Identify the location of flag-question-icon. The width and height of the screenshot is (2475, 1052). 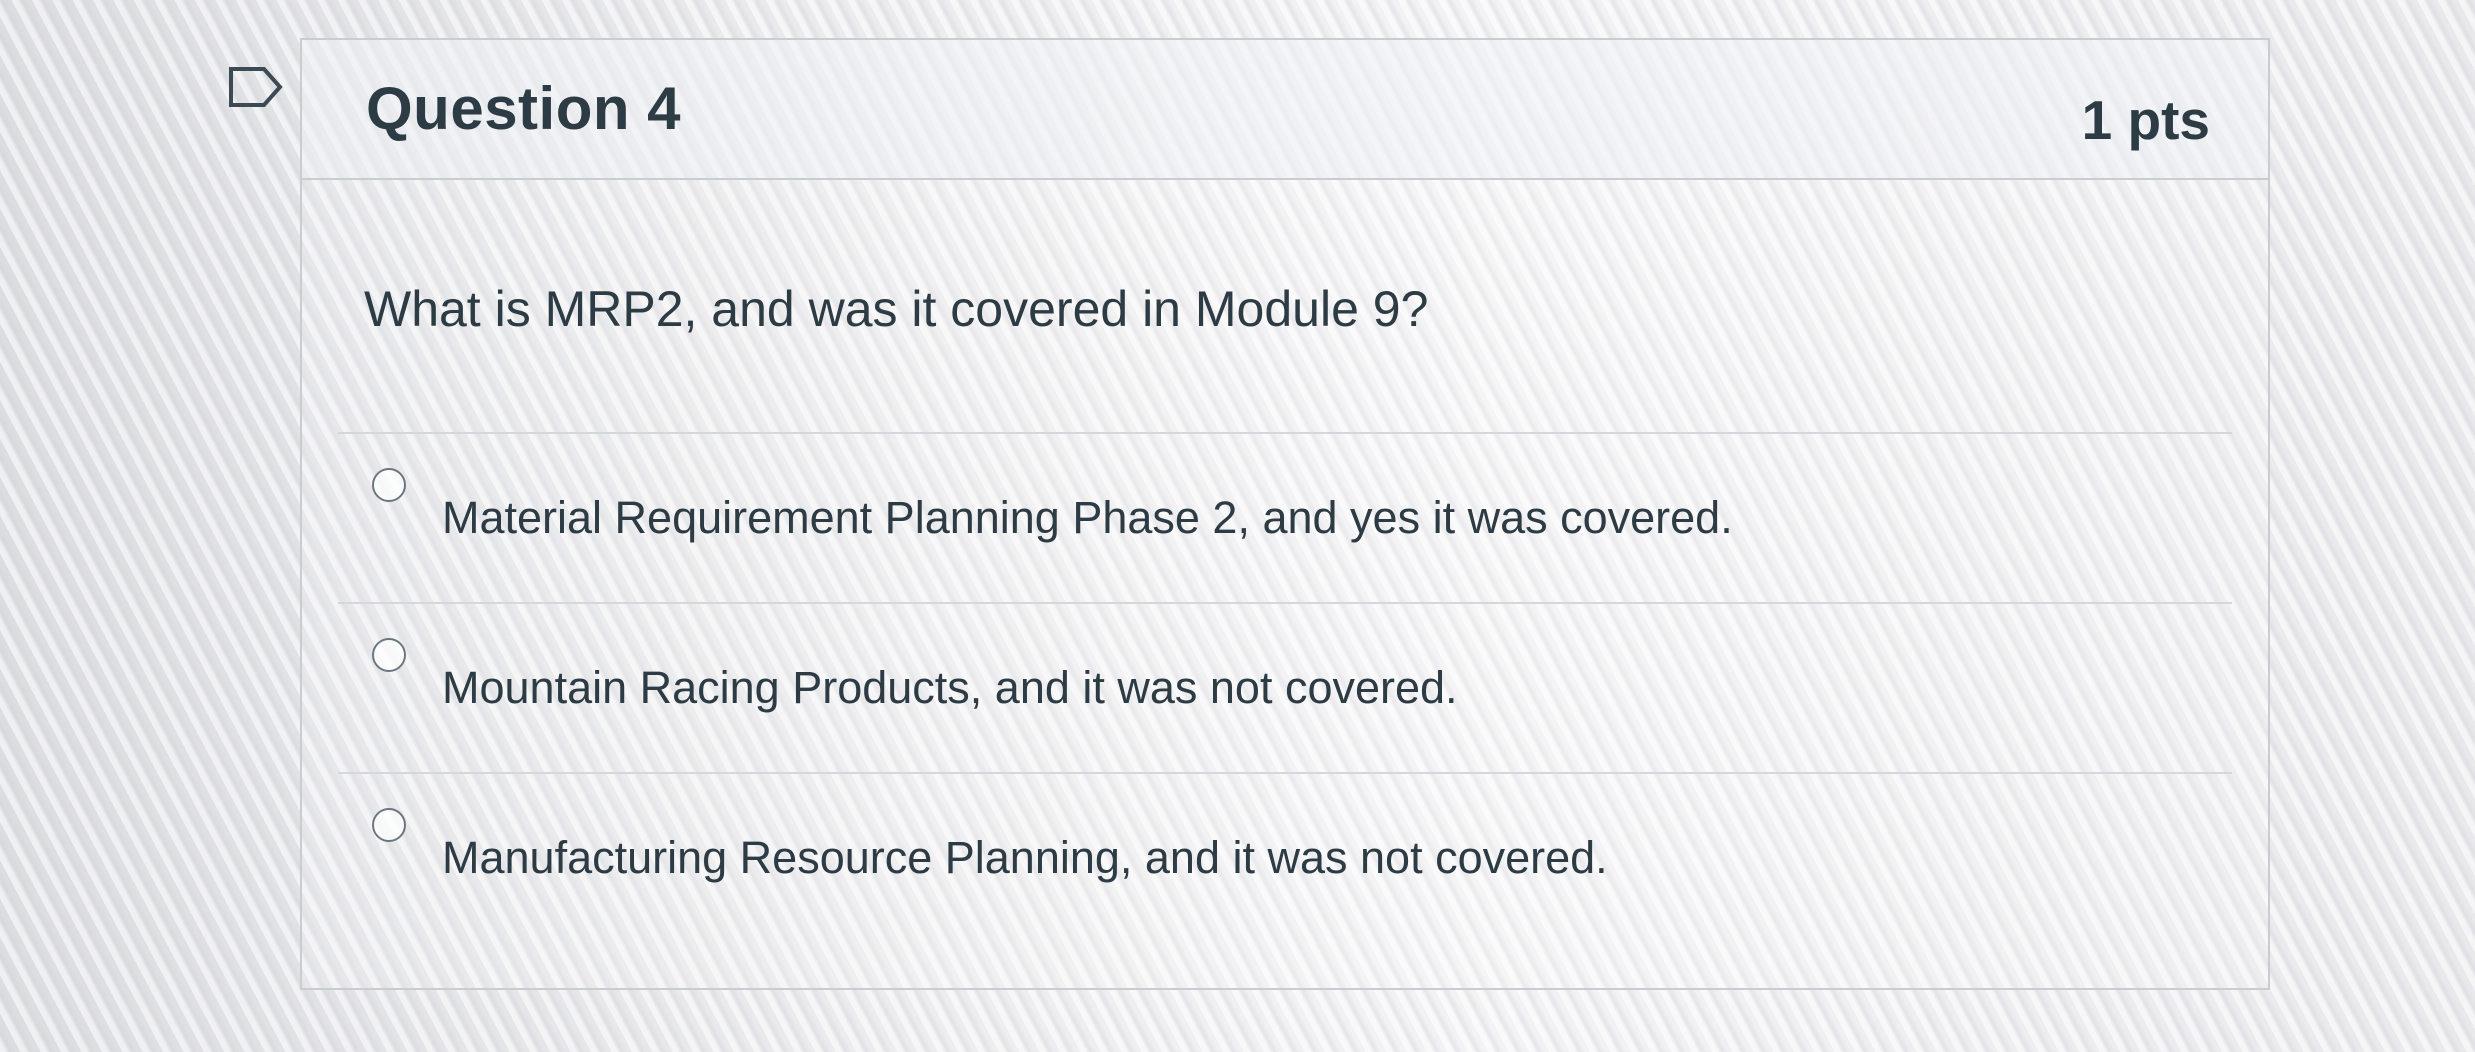
(256, 87).